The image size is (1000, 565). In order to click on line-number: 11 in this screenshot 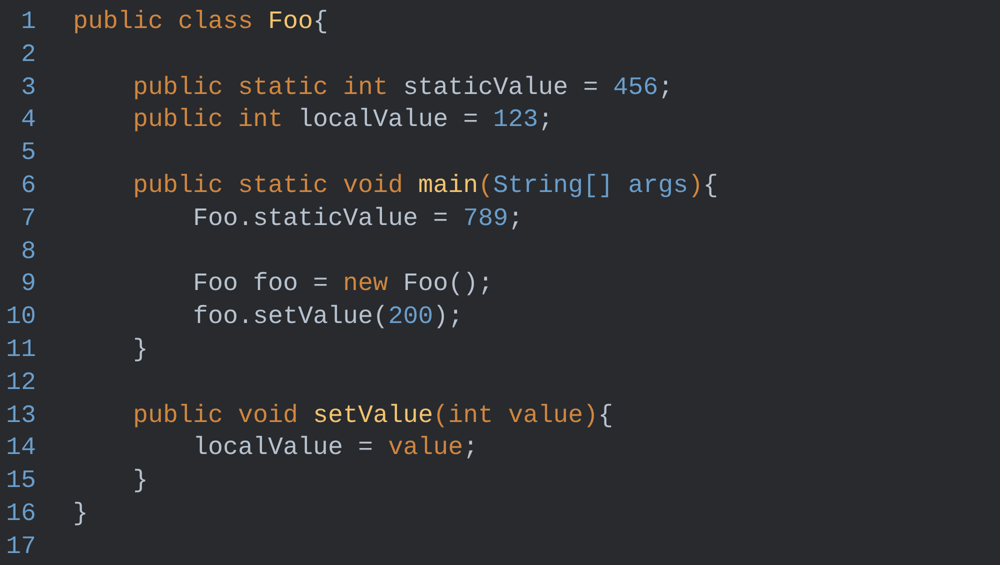, I will do `click(21, 350)`.